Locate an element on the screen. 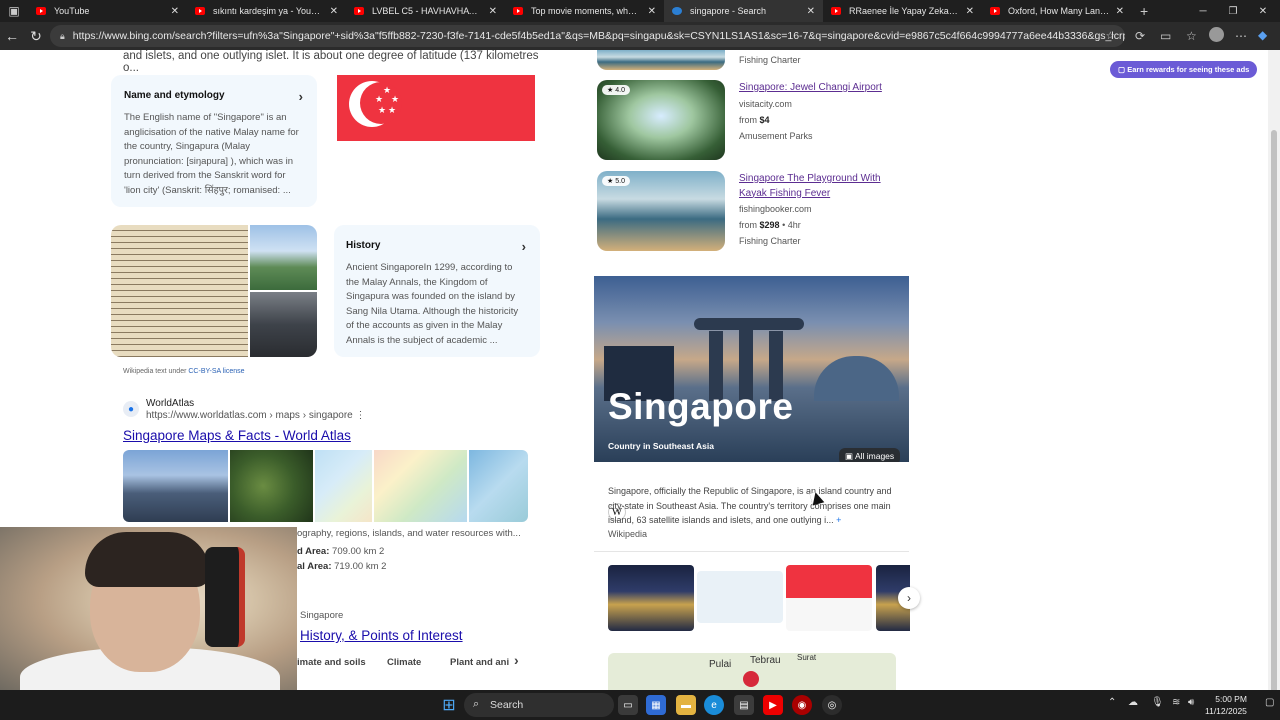  entity-name: Singapore is located at coordinates (701, 406).